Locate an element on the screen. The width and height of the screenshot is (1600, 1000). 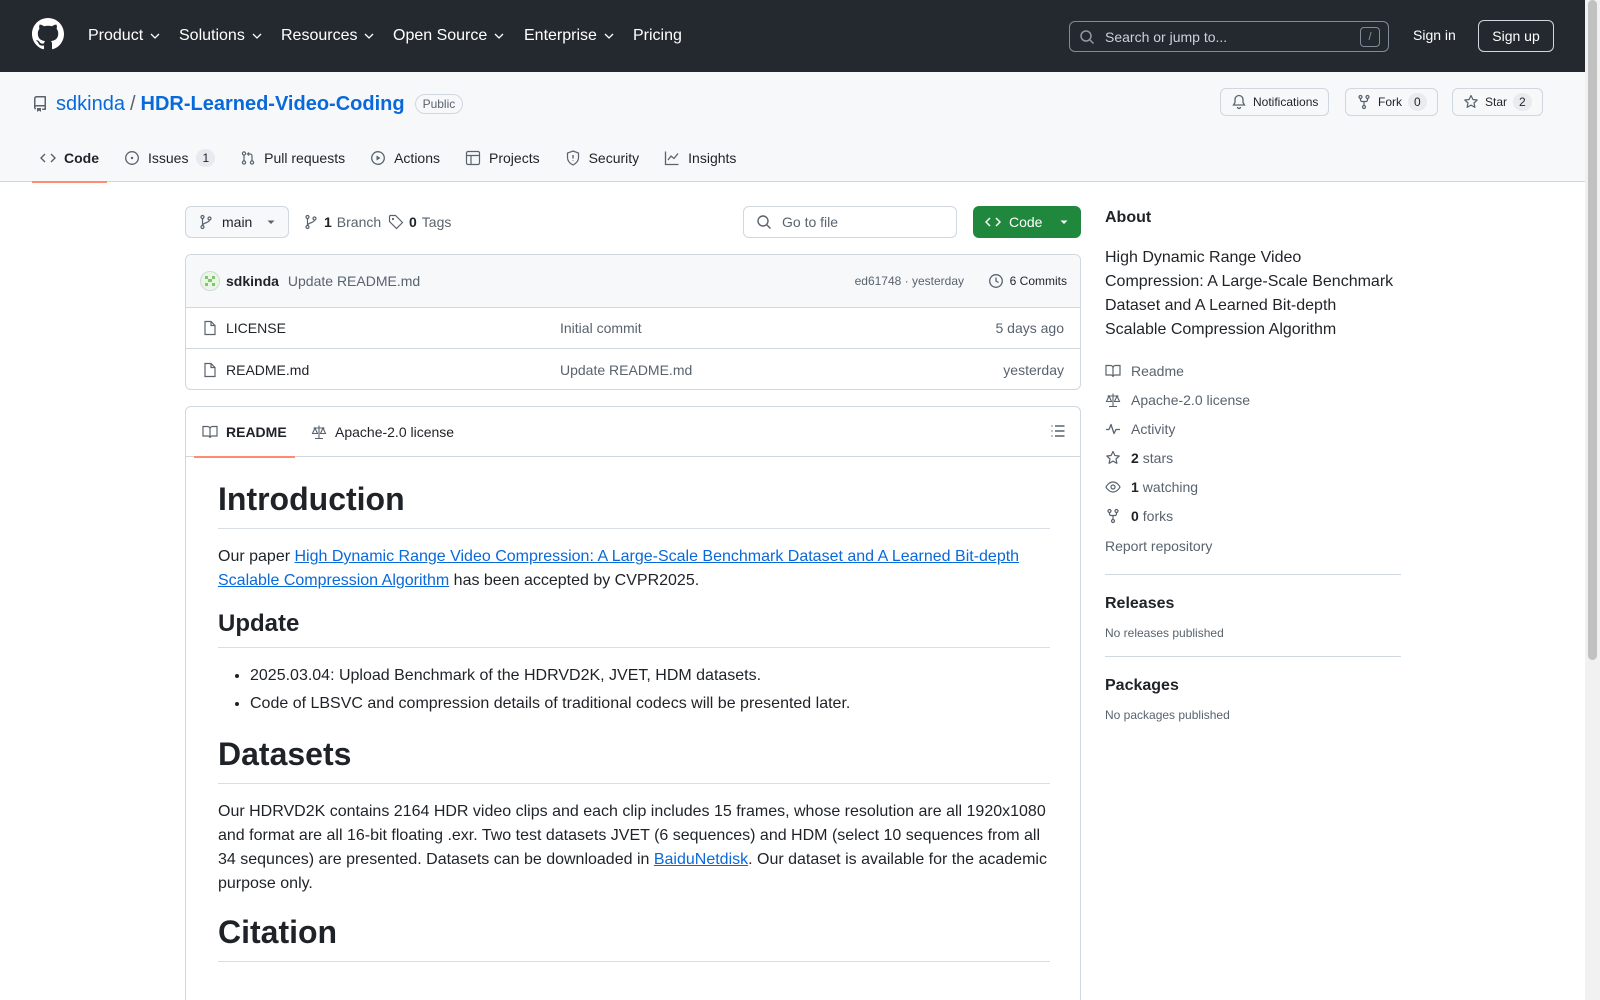
commit-message: Update README.md is located at coordinates (354, 281).